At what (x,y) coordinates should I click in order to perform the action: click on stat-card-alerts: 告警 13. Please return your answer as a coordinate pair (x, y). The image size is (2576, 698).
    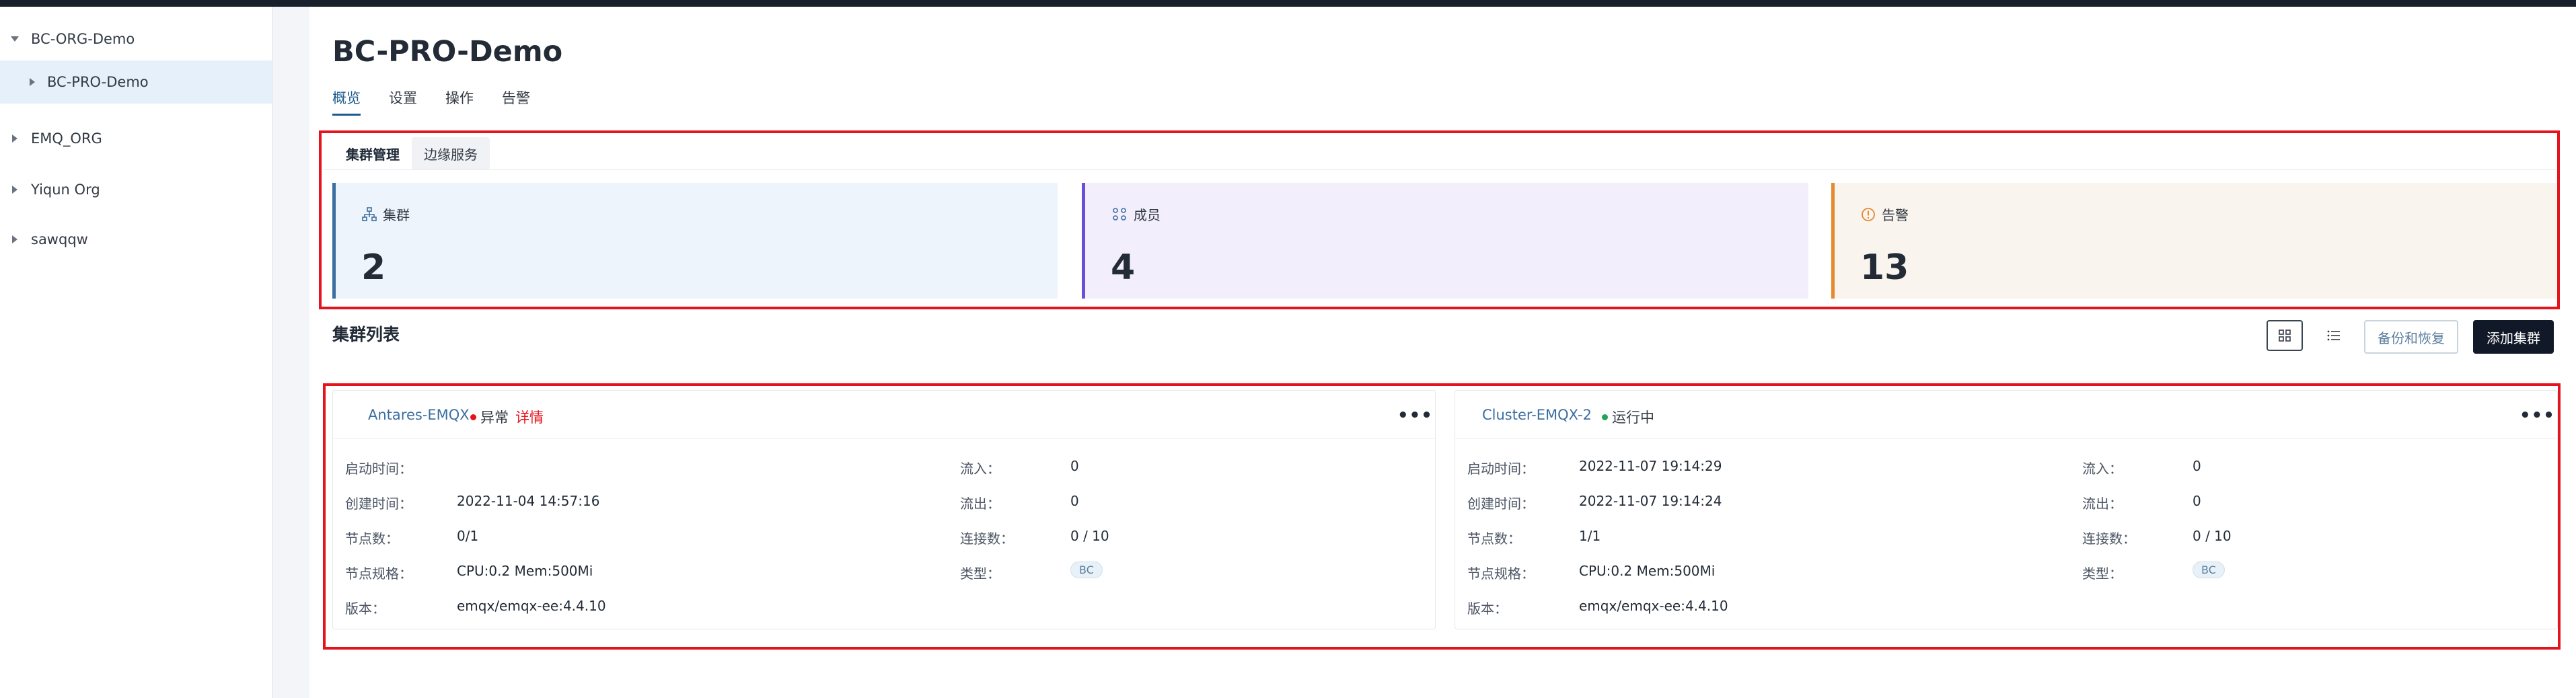
    Looking at the image, I should click on (2193, 241).